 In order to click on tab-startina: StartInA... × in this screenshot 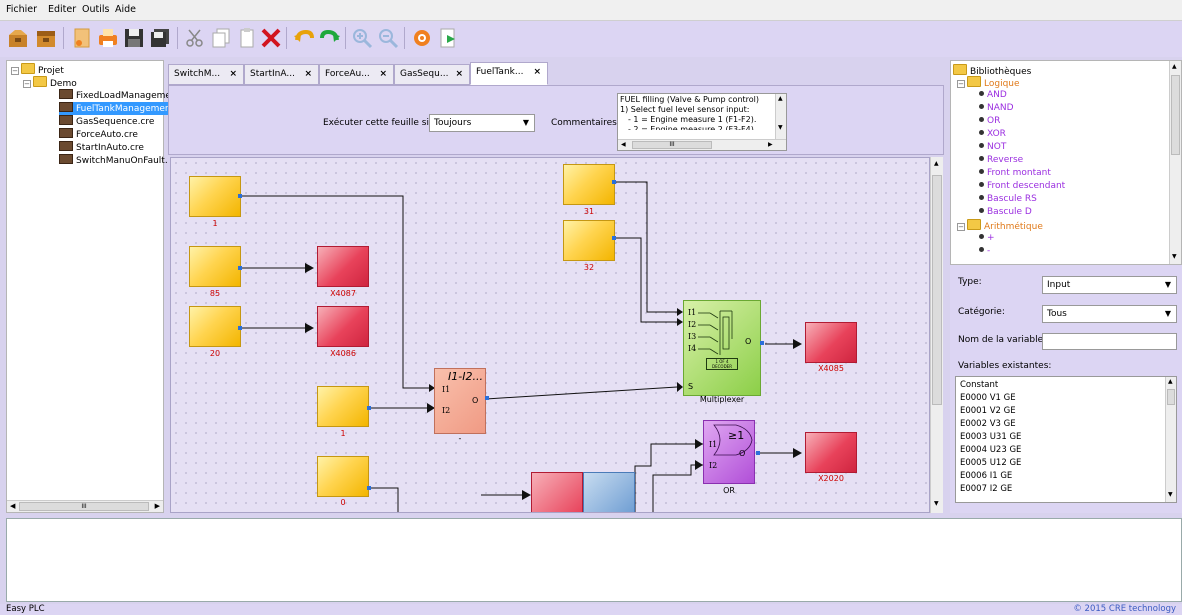, I will do `click(281, 74)`.